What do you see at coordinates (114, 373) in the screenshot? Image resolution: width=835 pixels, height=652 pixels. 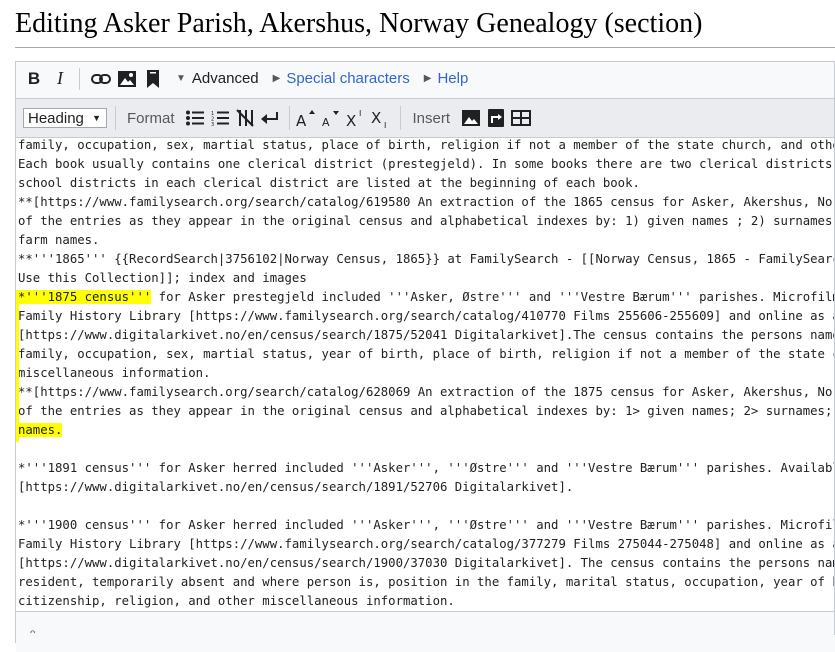 I see `textarea-line: miscellaneous information.` at bounding box center [114, 373].